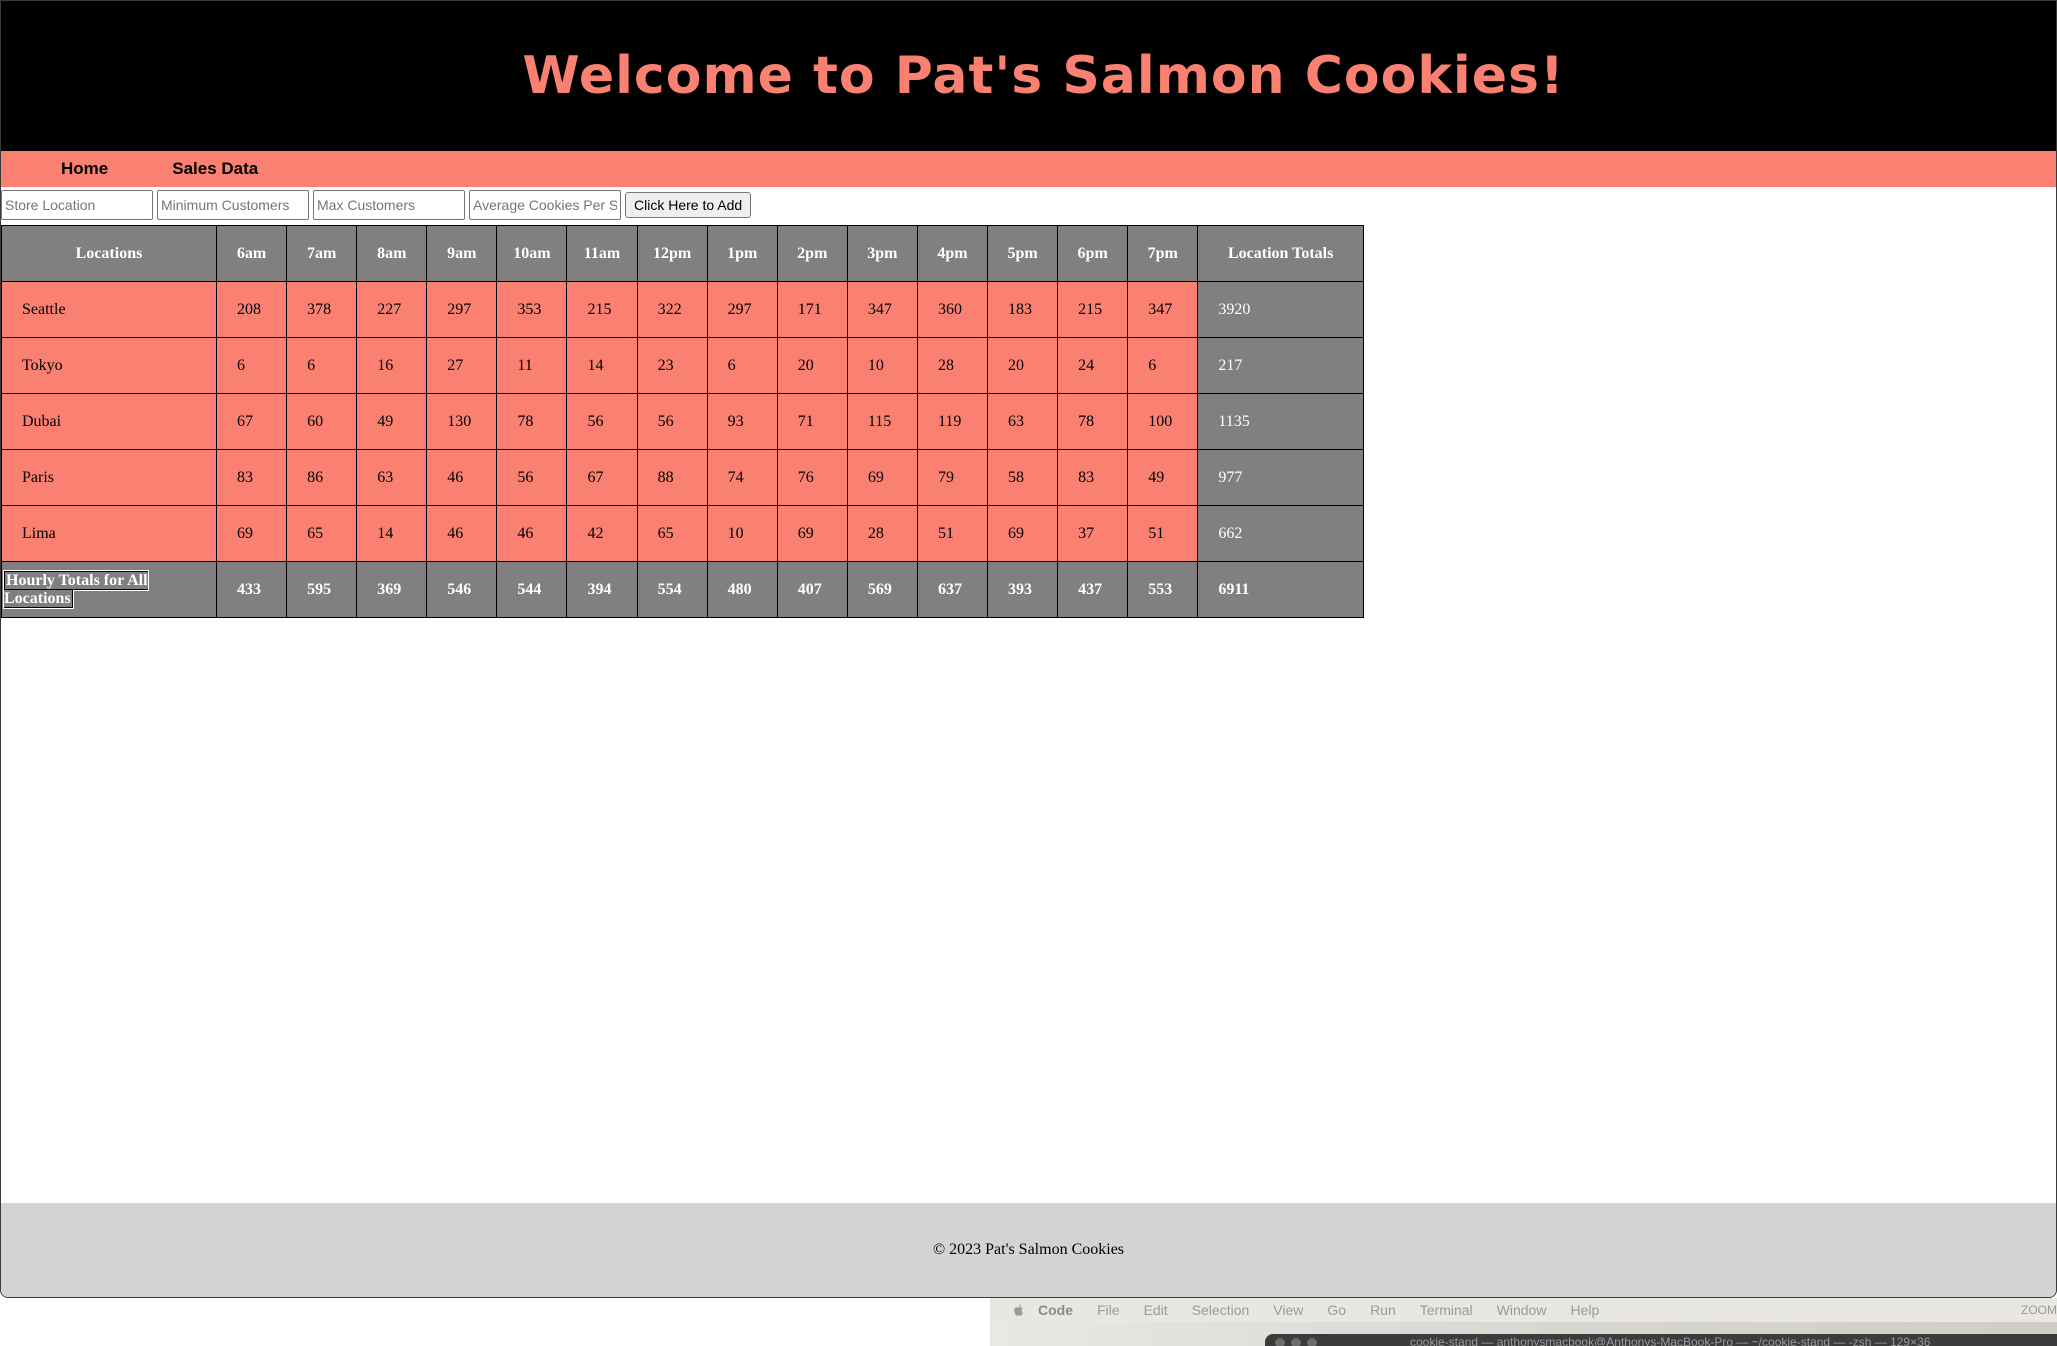 The height and width of the screenshot is (1346, 2057). What do you see at coordinates (251, 589) in the screenshot?
I see `hourly-total-cell: 433` at bounding box center [251, 589].